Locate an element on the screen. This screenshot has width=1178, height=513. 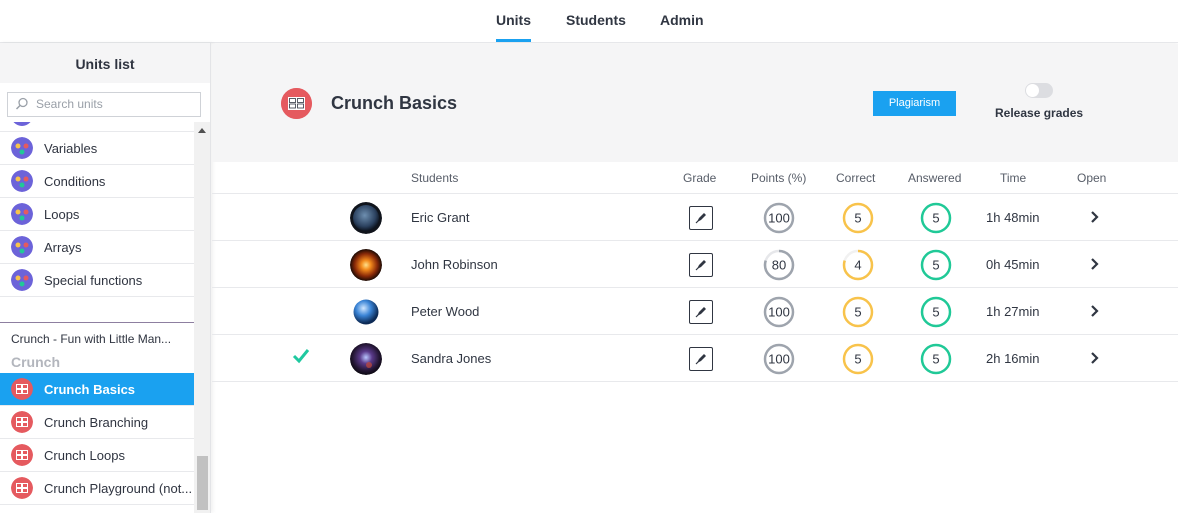
release-grades-label: Release grades is located at coordinates (1039, 113).